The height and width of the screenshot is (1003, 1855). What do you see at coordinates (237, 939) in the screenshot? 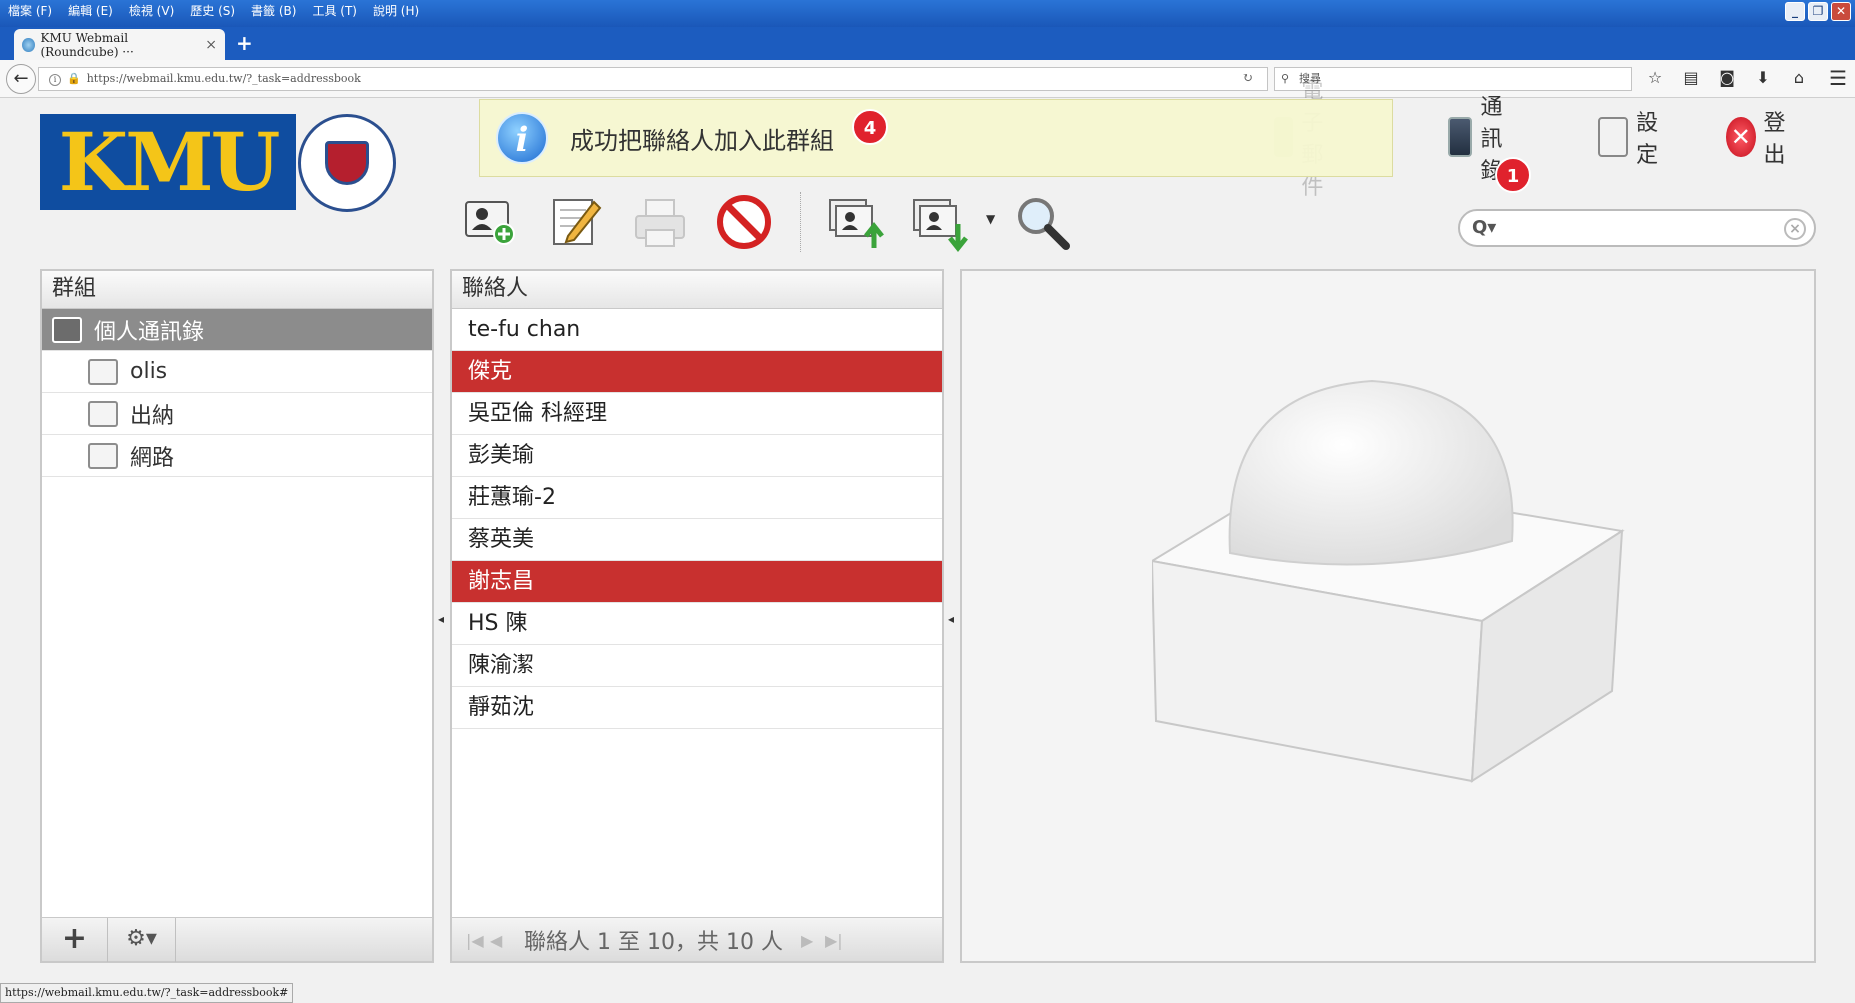
I see `groups-footer: + ⚙▾` at bounding box center [237, 939].